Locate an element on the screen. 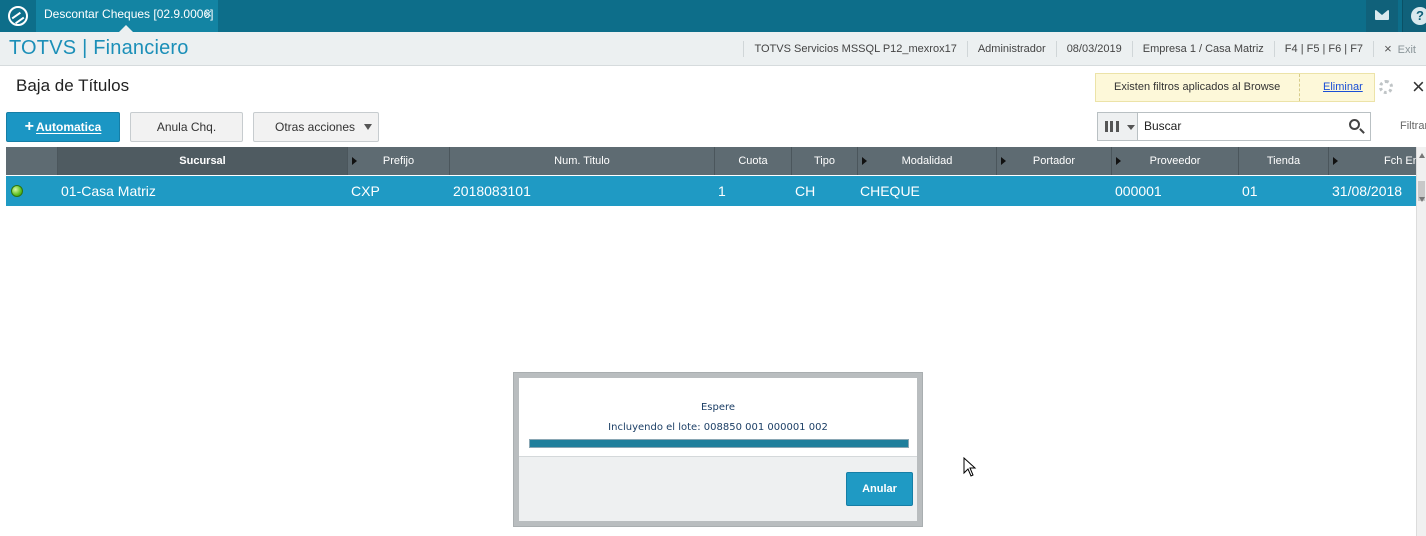 The width and height of the screenshot is (1426, 536). plus-icon: + is located at coordinates (29, 126).